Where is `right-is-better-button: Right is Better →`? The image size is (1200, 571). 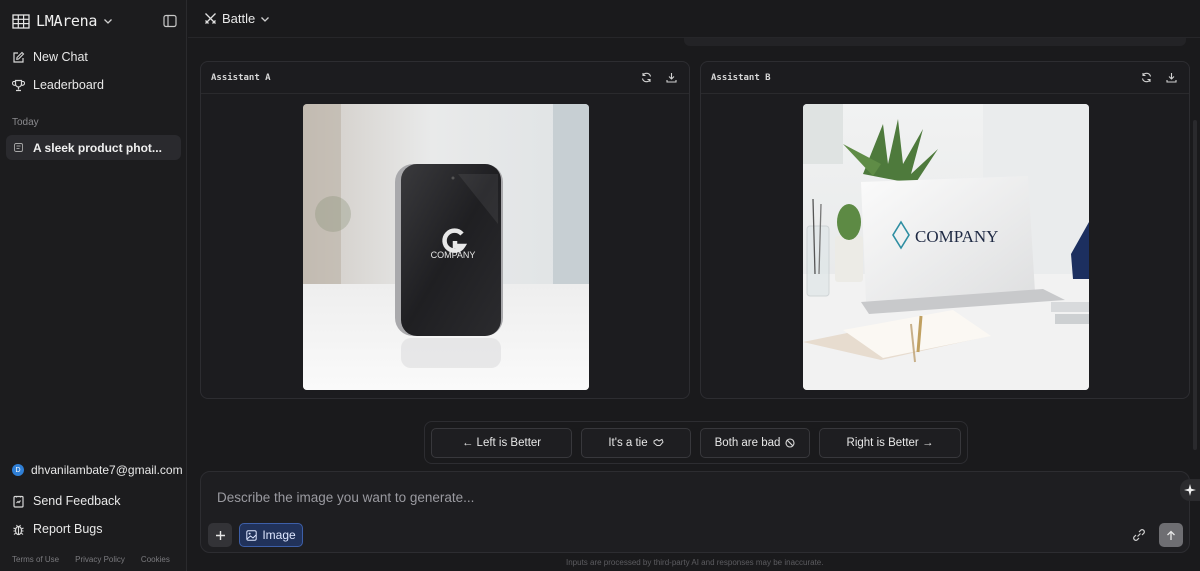 right-is-better-button: Right is Better → is located at coordinates (890, 443).